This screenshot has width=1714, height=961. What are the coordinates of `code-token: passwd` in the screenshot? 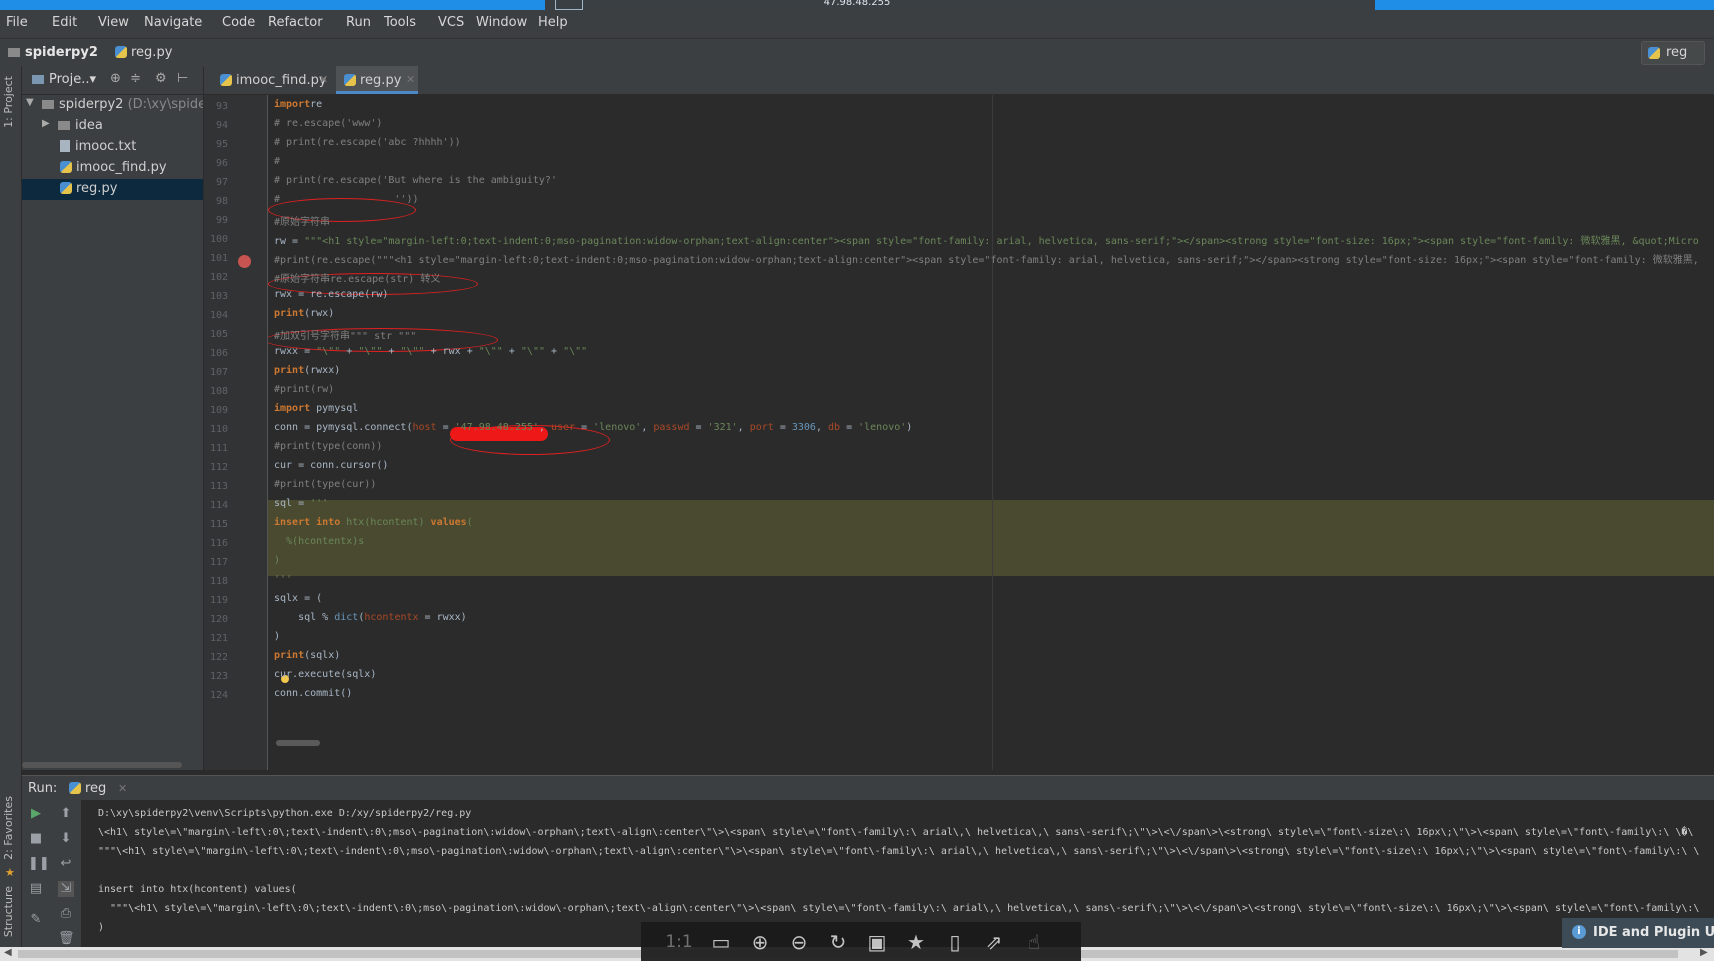 It's located at (671, 427).